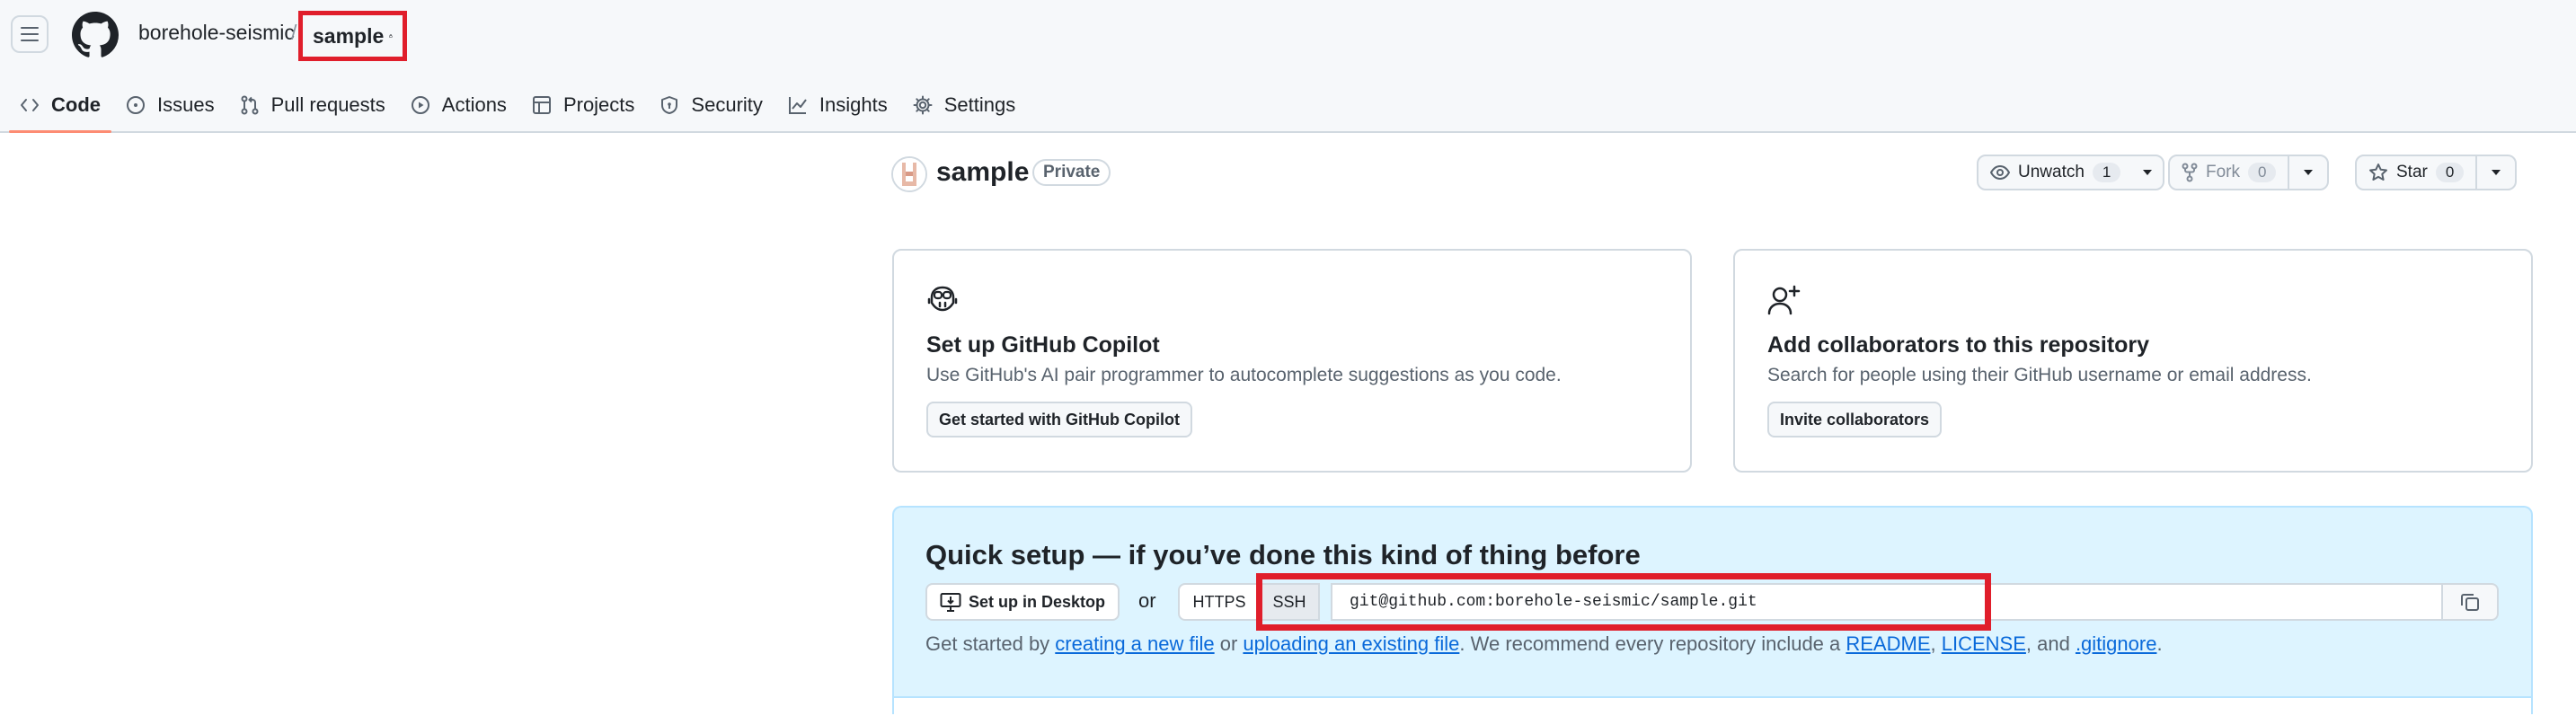 The image size is (2576, 716). What do you see at coordinates (1959, 345) in the screenshot?
I see `collaborators-card-title: Add collaborators to this repository` at bounding box center [1959, 345].